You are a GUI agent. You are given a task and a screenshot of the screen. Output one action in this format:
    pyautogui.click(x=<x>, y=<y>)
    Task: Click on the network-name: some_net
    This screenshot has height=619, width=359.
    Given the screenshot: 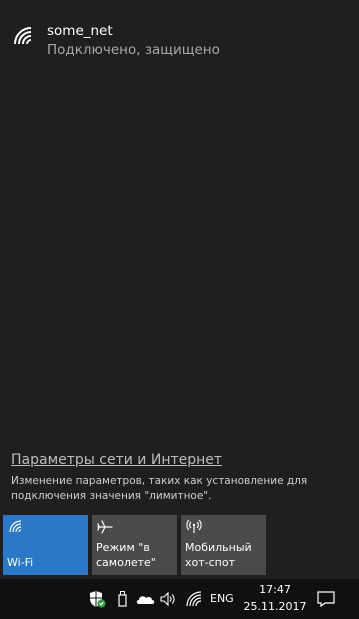 What is the action you would take?
    pyautogui.click(x=80, y=31)
    